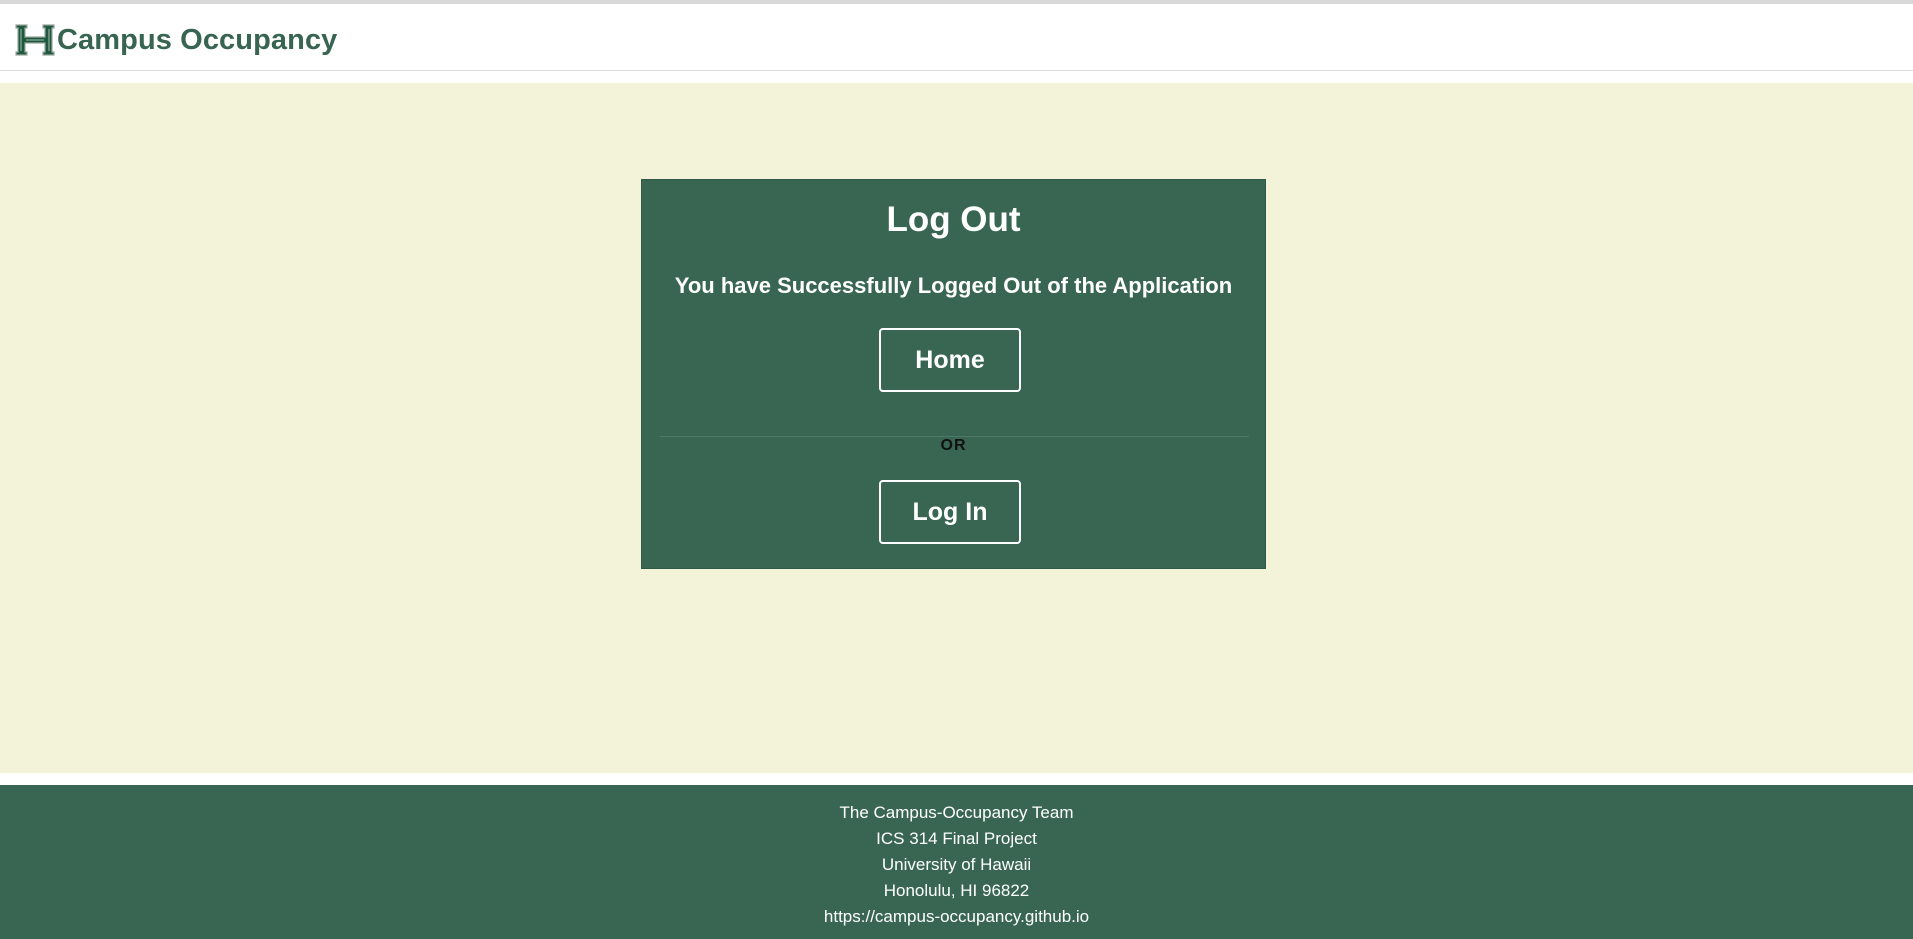 The width and height of the screenshot is (1913, 939). I want to click on navbar: Campus Occupancy, so click(956, 37).